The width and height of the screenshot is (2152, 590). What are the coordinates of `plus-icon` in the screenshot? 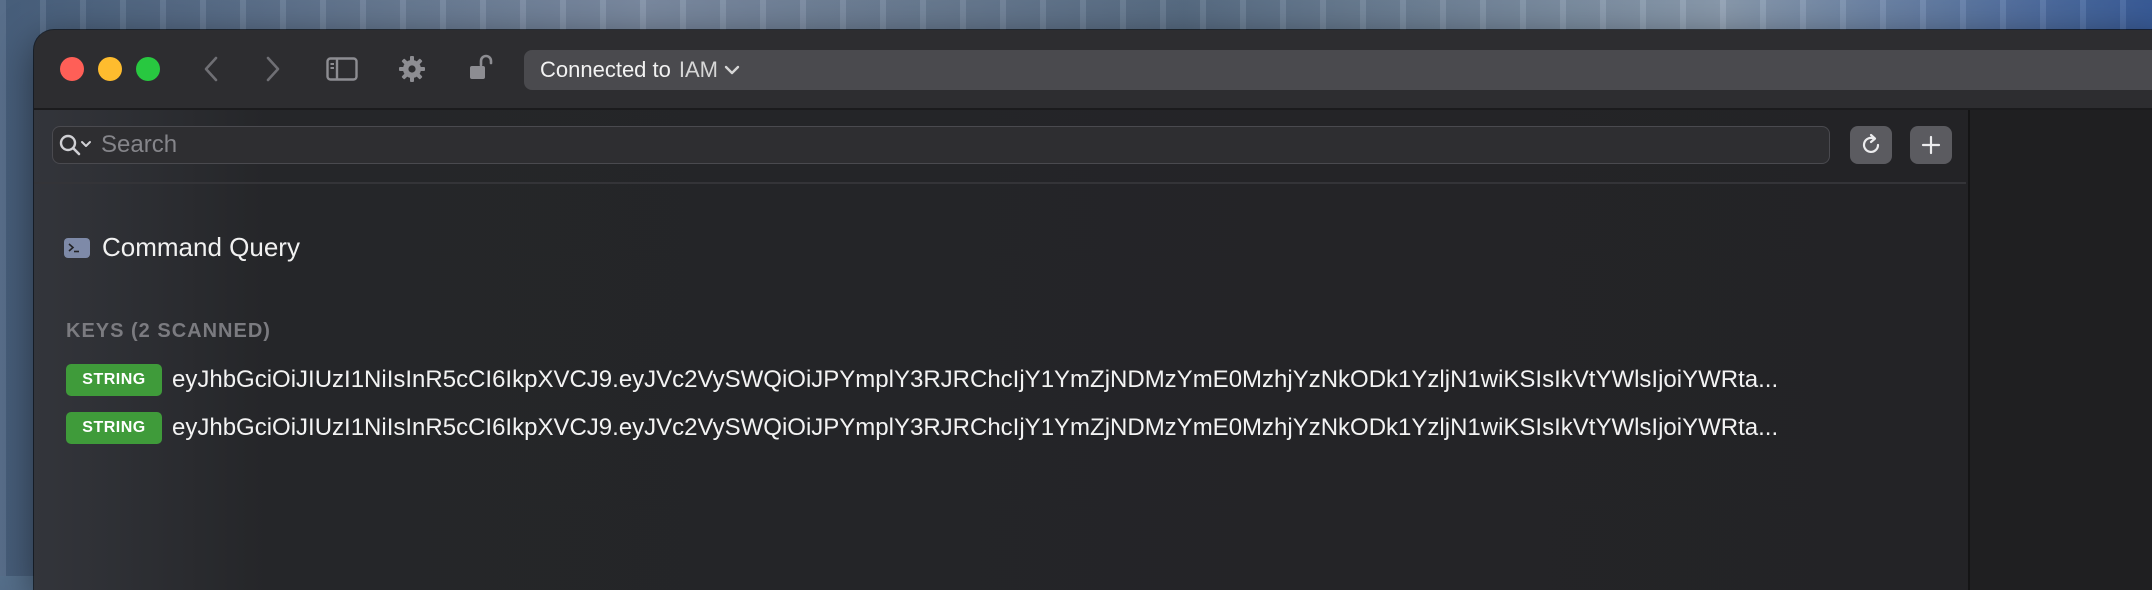 It's located at (1931, 145).